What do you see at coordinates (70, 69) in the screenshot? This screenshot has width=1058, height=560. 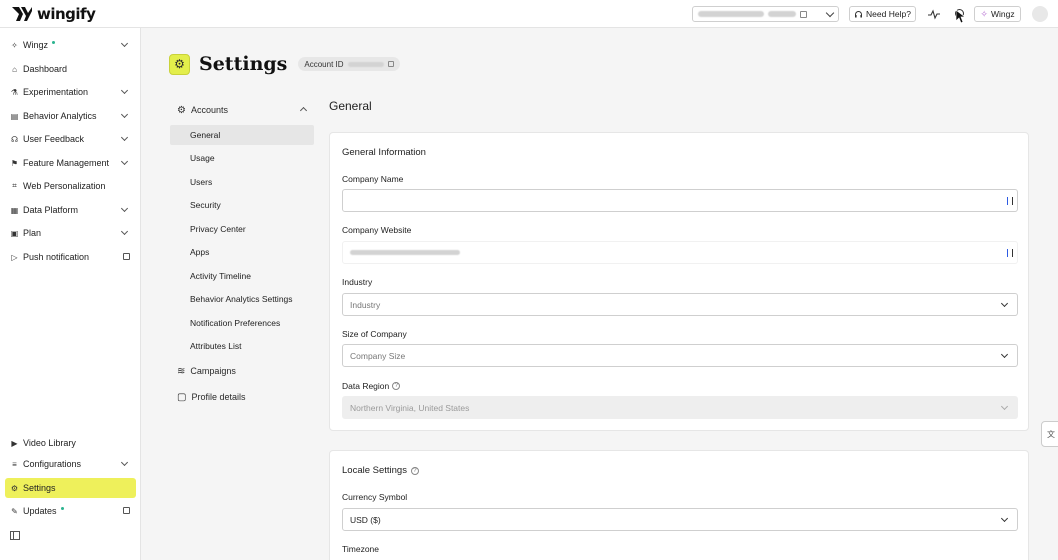 I see `sidebar-item-dashboard: ⌂ Dashboard` at bounding box center [70, 69].